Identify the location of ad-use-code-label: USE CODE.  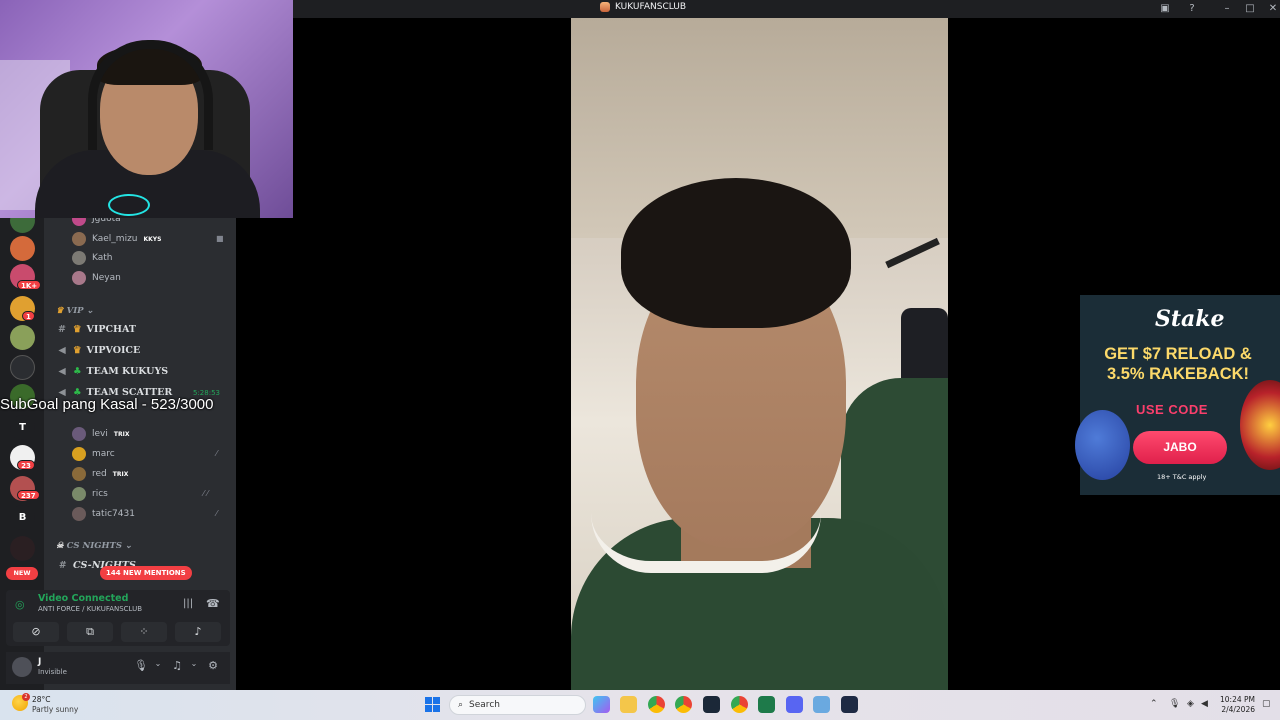
(1172, 409).